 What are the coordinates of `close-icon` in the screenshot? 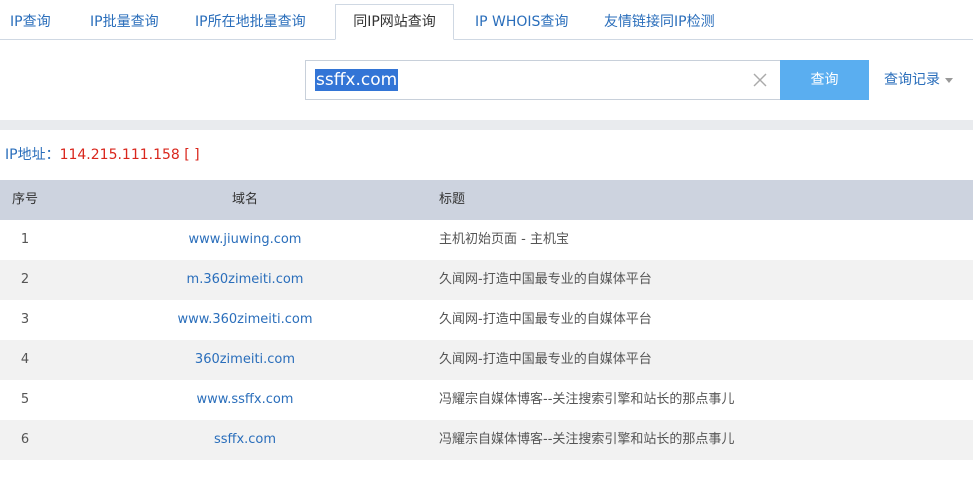 It's located at (760, 80).